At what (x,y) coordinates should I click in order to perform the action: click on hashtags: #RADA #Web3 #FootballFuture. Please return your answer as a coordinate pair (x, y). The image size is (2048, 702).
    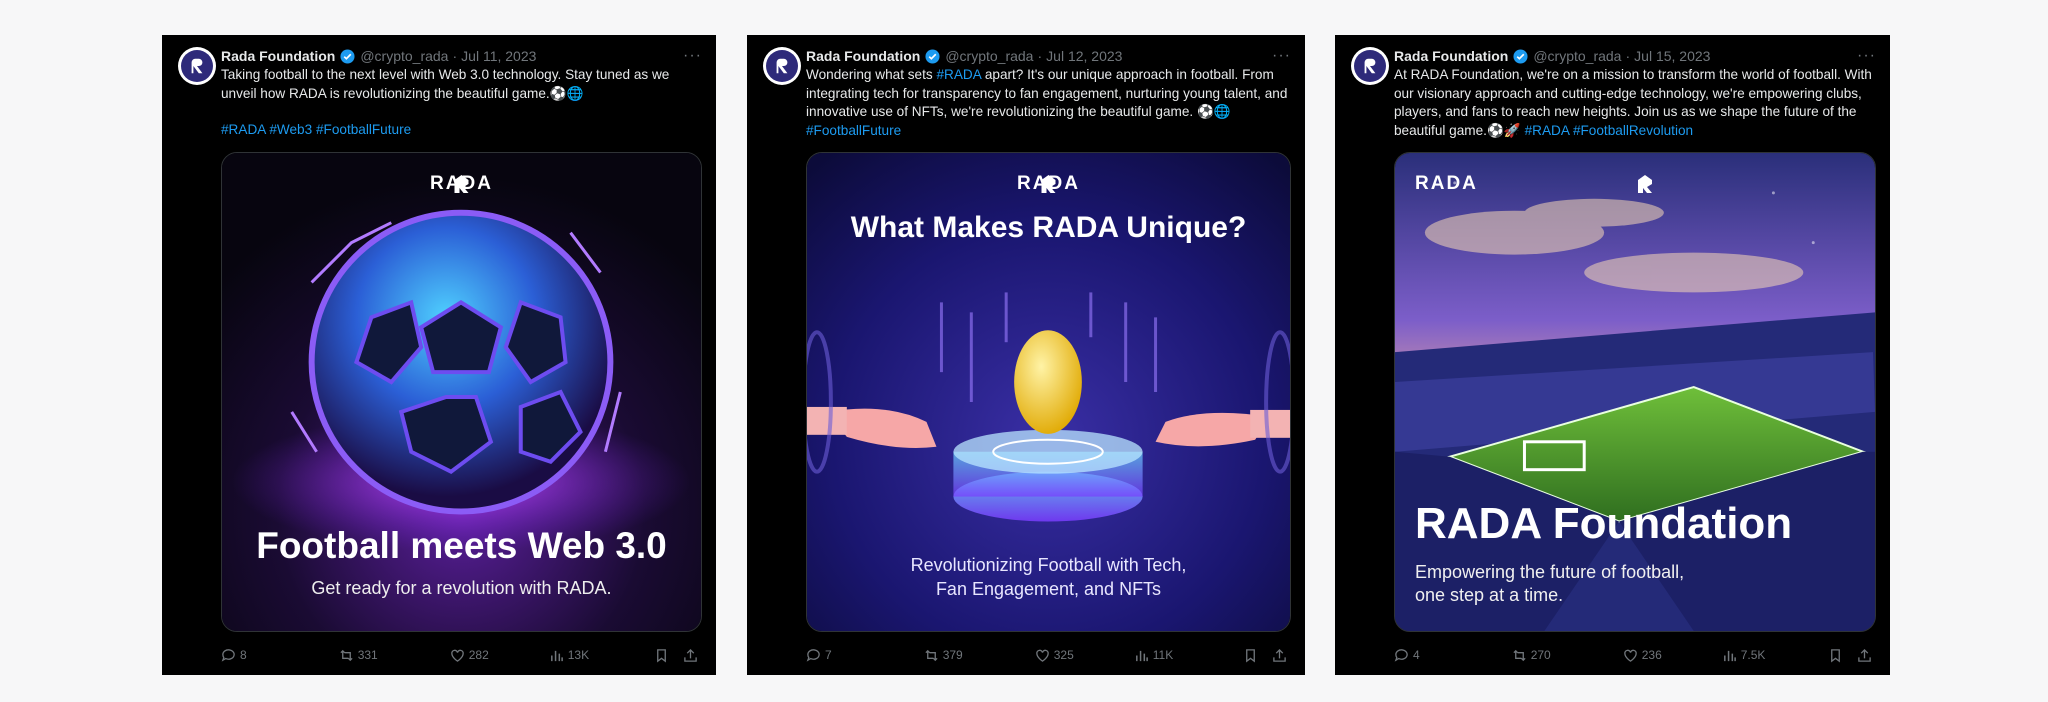
    Looking at the image, I should click on (461, 130).